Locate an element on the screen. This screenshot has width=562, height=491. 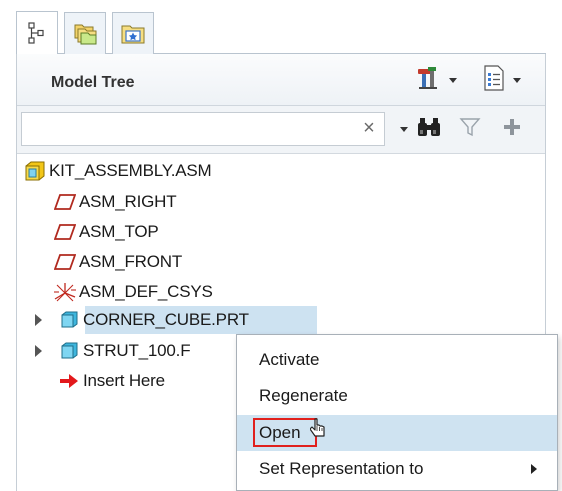
search-input is located at coordinates (203, 129).